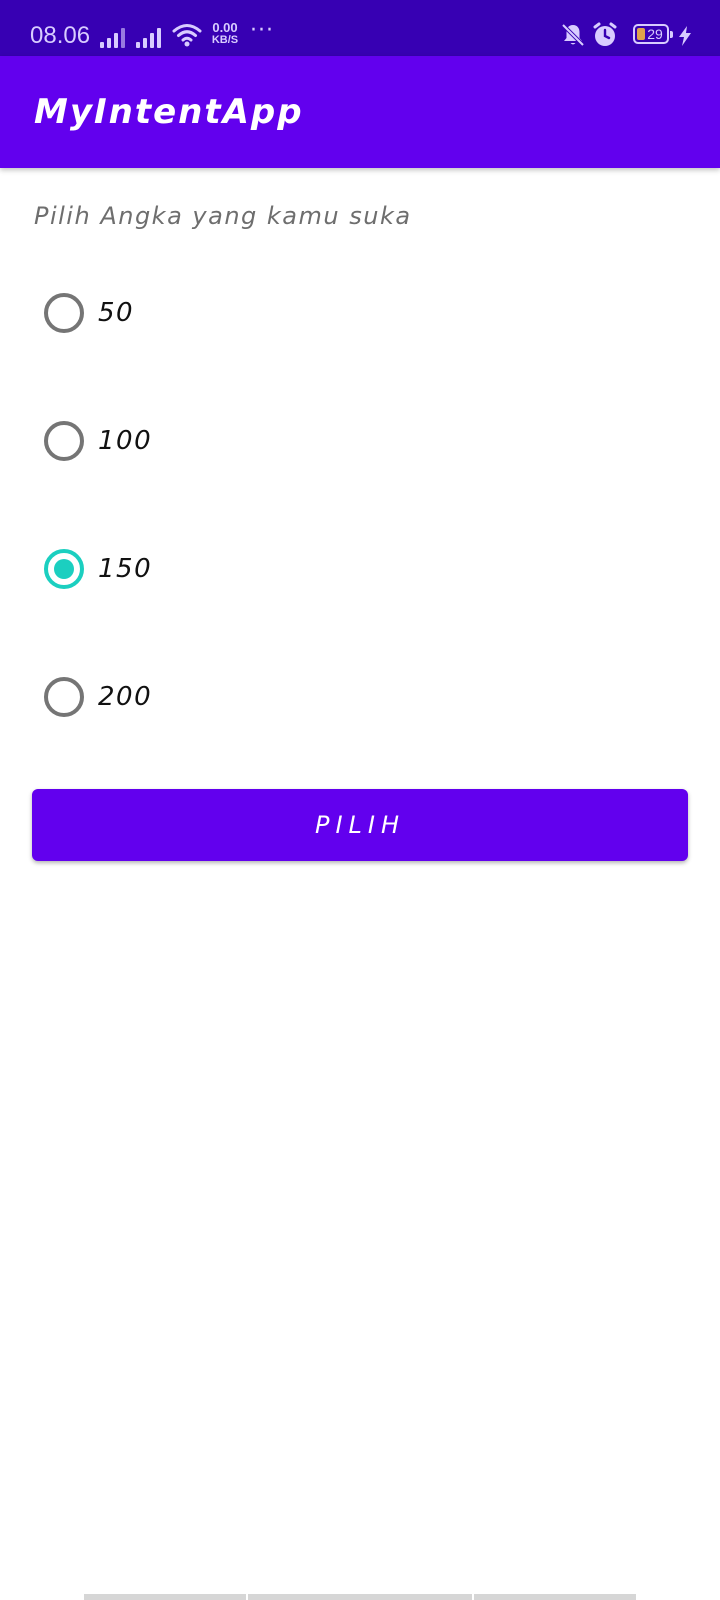  What do you see at coordinates (360, 825) in the screenshot?
I see `pilih-button: PILIH` at bounding box center [360, 825].